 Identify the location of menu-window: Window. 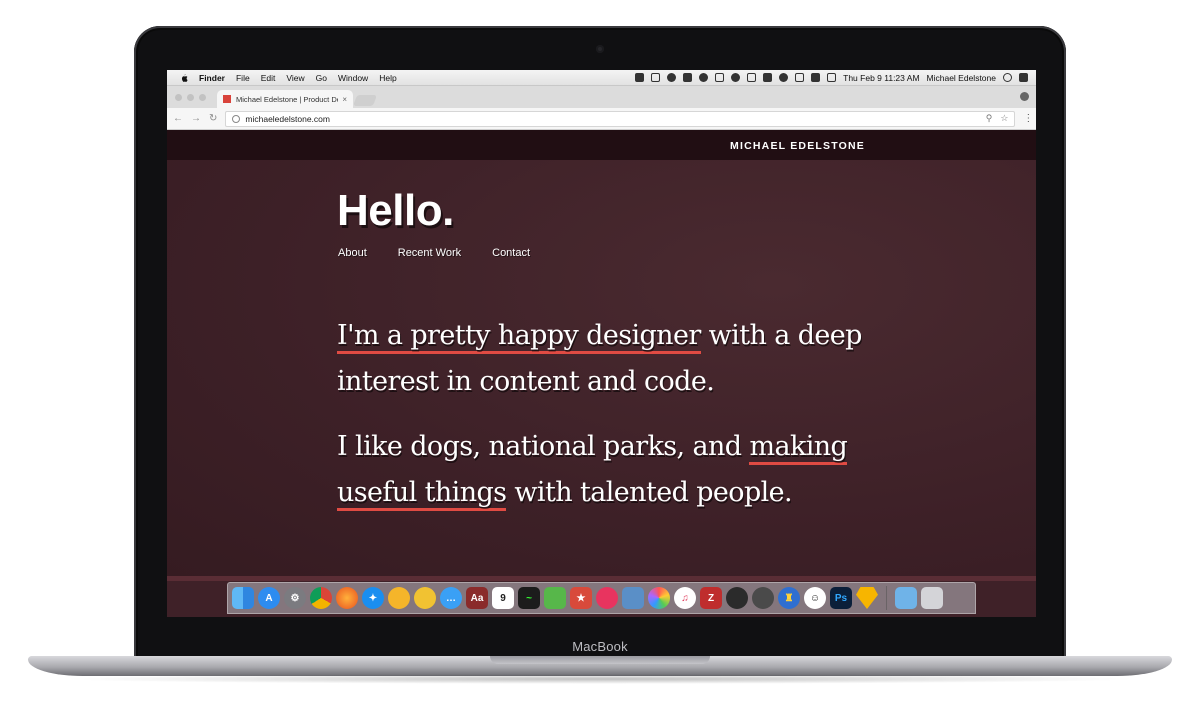
(353, 78).